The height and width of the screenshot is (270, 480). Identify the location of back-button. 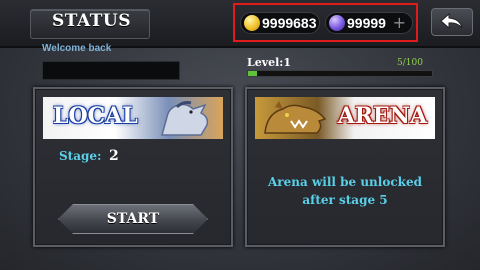
(452, 22).